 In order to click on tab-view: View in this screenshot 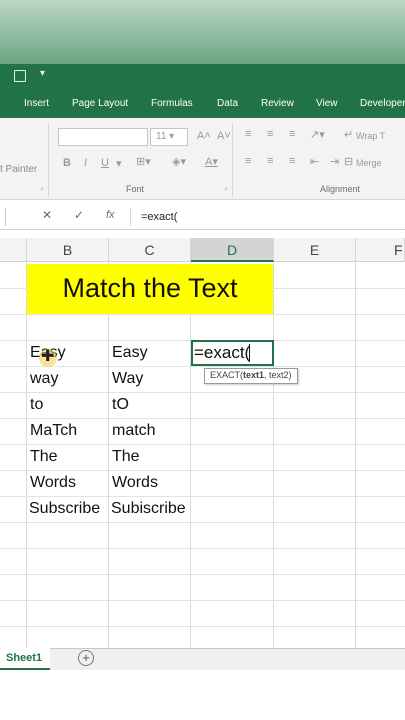, I will do `click(327, 103)`.